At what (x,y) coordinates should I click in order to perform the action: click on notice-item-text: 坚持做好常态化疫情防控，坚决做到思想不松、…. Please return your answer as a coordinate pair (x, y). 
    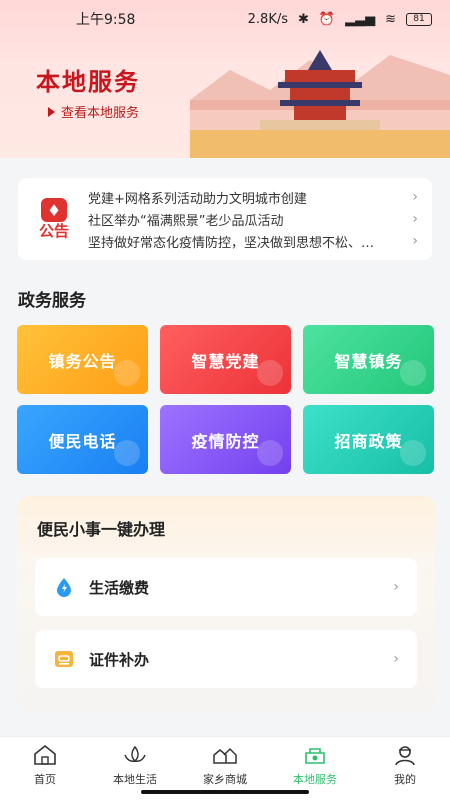
    Looking at the image, I should click on (231, 243).